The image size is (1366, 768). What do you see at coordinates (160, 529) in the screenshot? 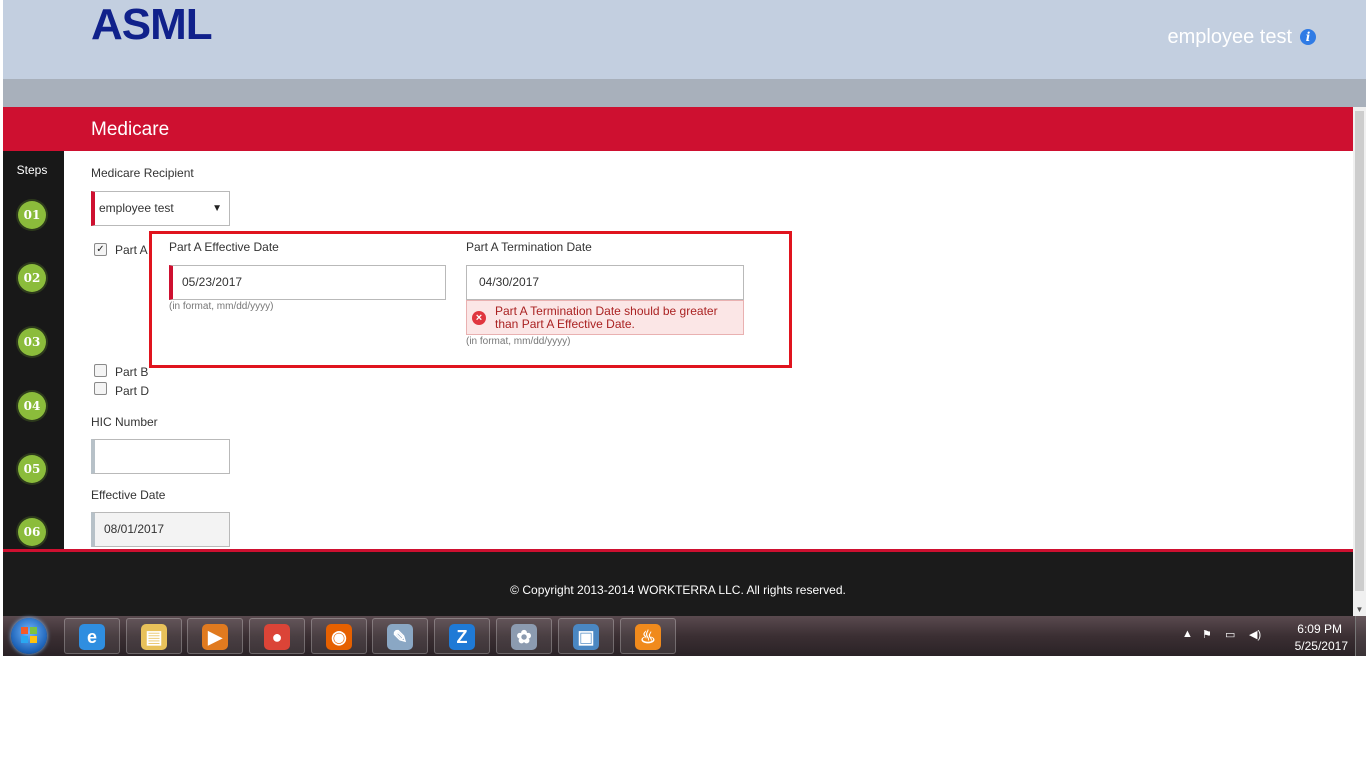
I see `effective-date-input: 08/01/2017` at bounding box center [160, 529].